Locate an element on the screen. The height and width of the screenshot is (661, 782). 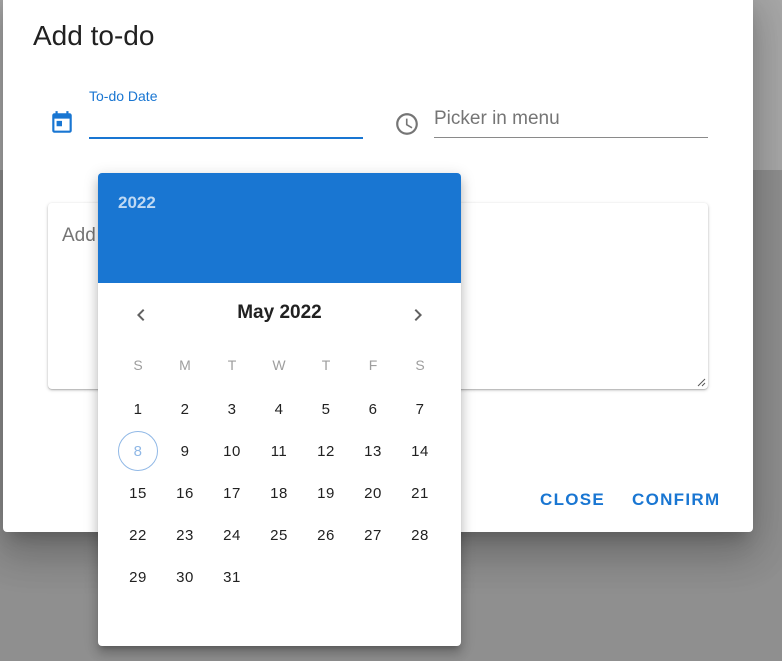
day-button: 27 is located at coordinates (373, 535).